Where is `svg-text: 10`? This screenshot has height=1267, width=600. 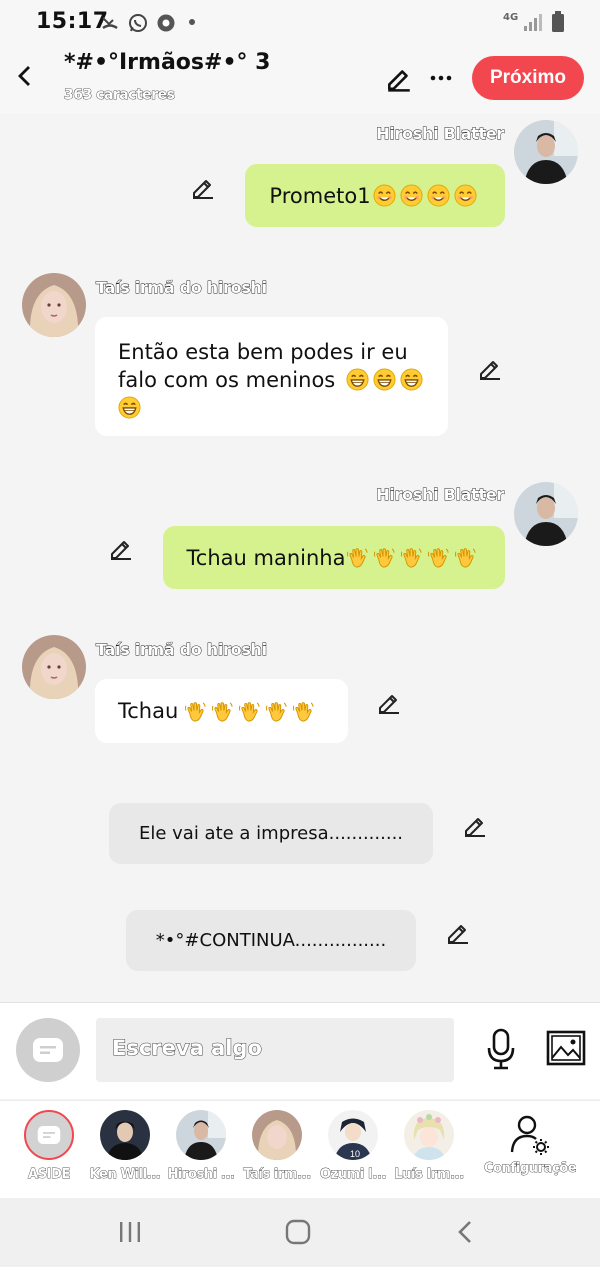 svg-text: 10 is located at coordinates (355, 1154).